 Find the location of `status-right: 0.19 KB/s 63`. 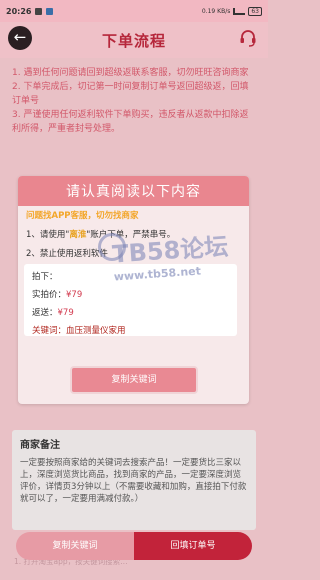

status-right: 0.19 KB/s 63 is located at coordinates (231, 11).